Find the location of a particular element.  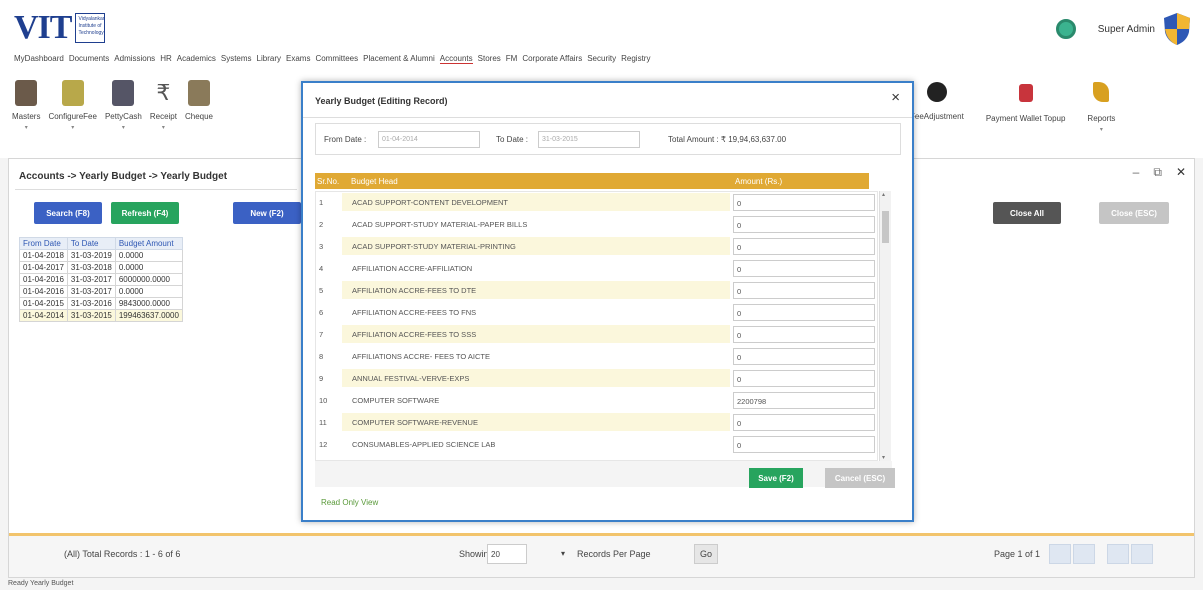

budget-head-name: AFFILIATIONS ACCRE- FEES TO AICTE is located at coordinates (421, 356).